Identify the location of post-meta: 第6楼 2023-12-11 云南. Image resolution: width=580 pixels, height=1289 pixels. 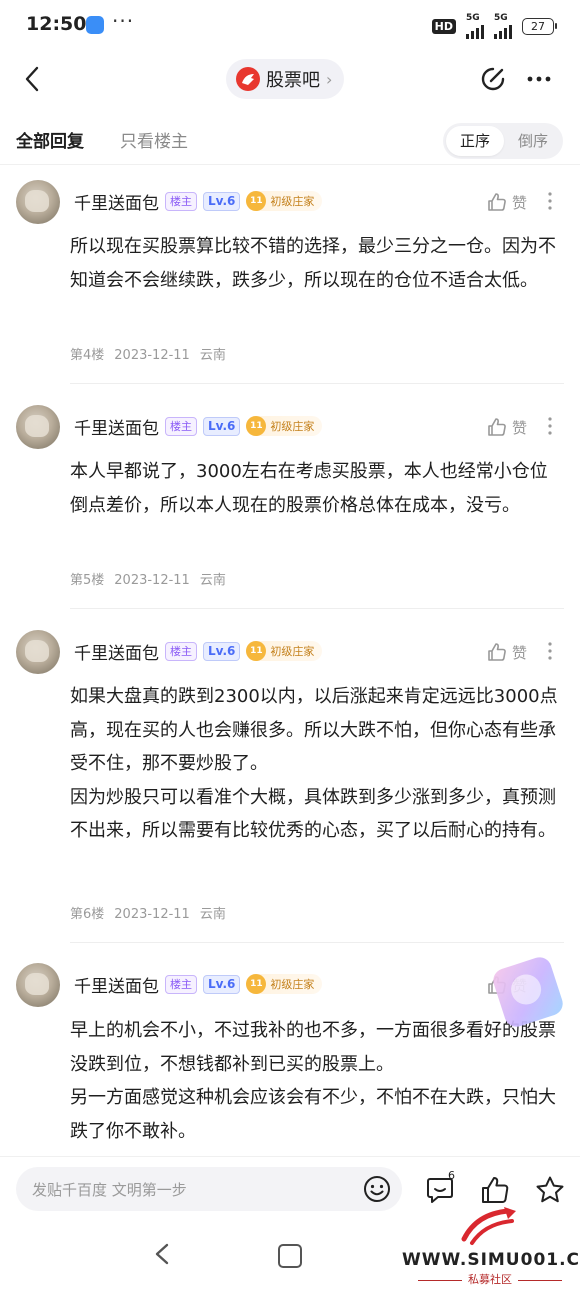
(153, 912).